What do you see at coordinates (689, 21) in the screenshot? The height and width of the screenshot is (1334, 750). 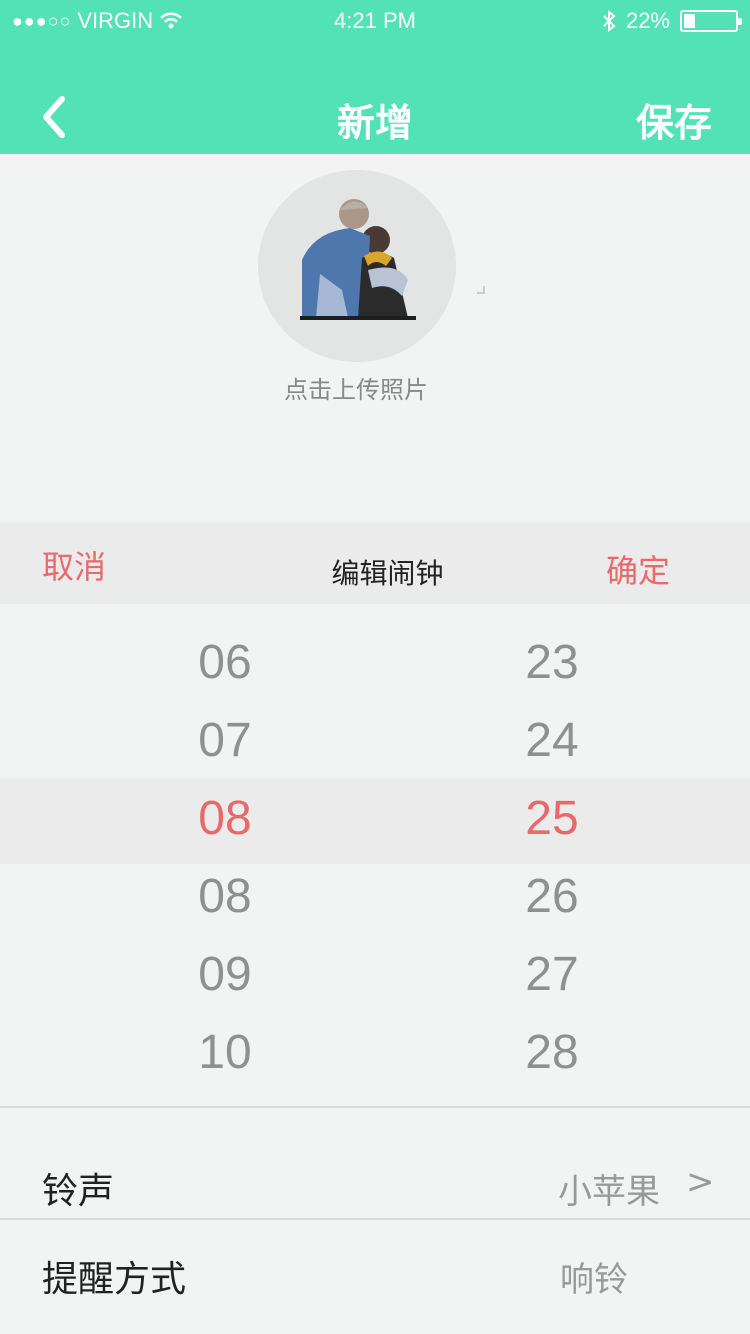 I see `battery-level` at bounding box center [689, 21].